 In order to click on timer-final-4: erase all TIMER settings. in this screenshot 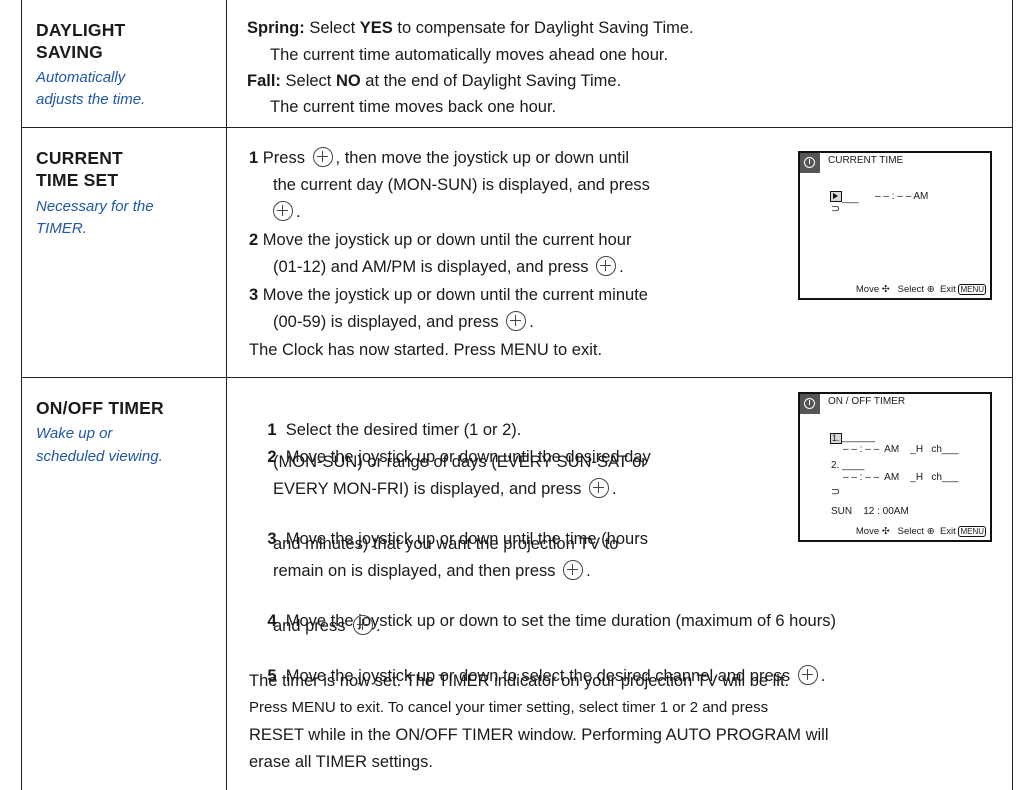, I will do `click(341, 762)`.